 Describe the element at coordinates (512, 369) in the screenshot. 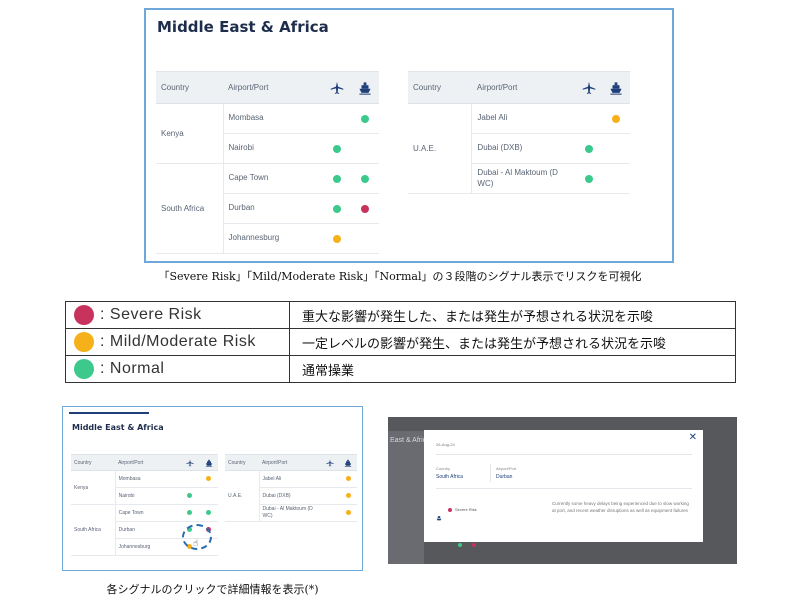

I see `legend-desc: 通常操業` at that location.